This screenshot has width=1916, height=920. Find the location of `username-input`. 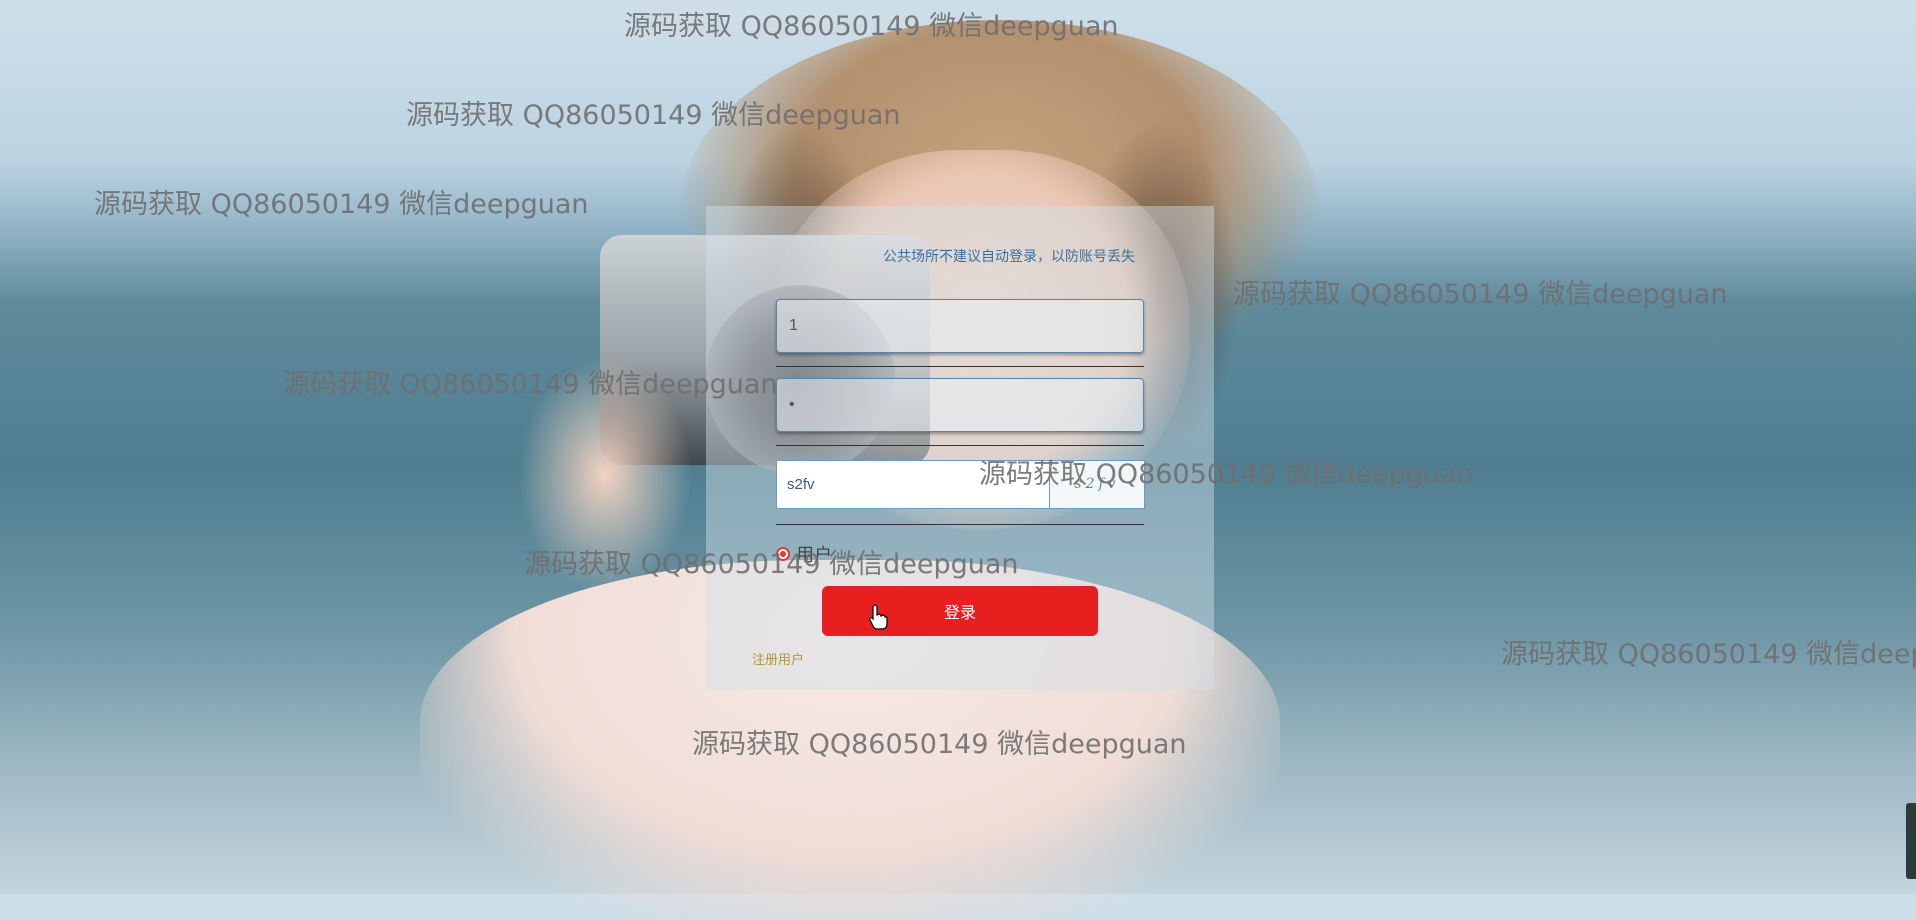

username-input is located at coordinates (960, 326).